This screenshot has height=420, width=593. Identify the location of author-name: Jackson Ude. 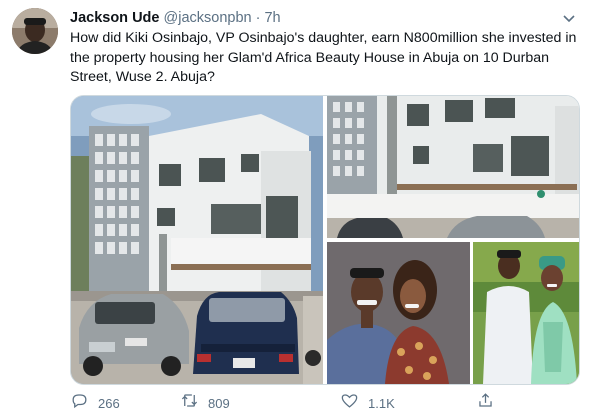
(114, 18).